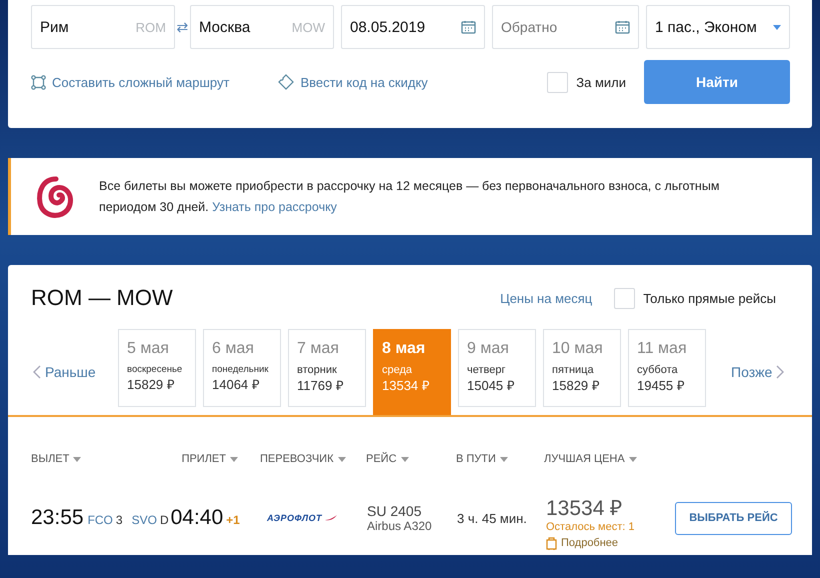  What do you see at coordinates (103, 27) in the screenshot?
I see `origin-field: Рим ROM` at bounding box center [103, 27].